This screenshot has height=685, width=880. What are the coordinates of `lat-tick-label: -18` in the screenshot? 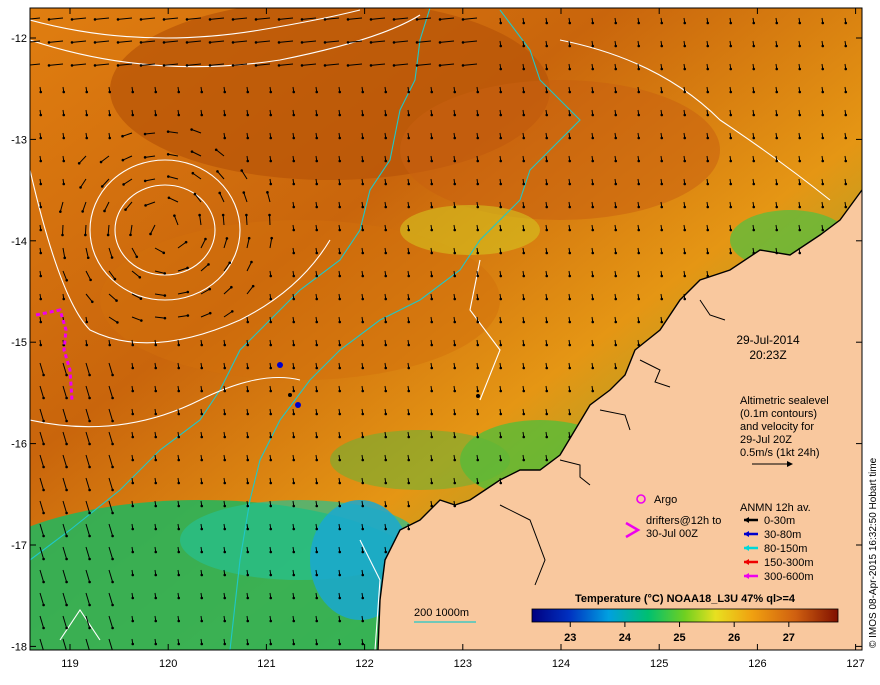 It's located at (19, 647).